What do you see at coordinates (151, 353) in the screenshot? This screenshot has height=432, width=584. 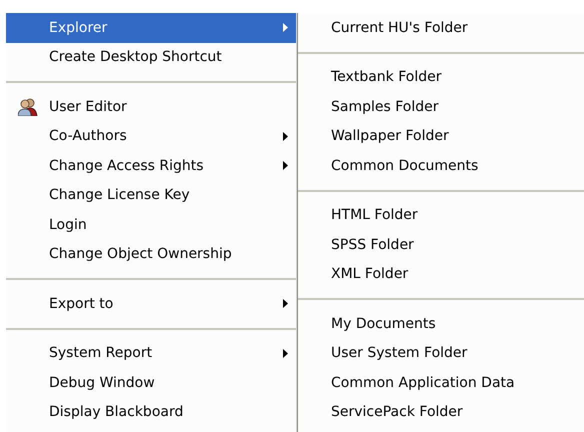 I see `menu-item: System Report` at bounding box center [151, 353].